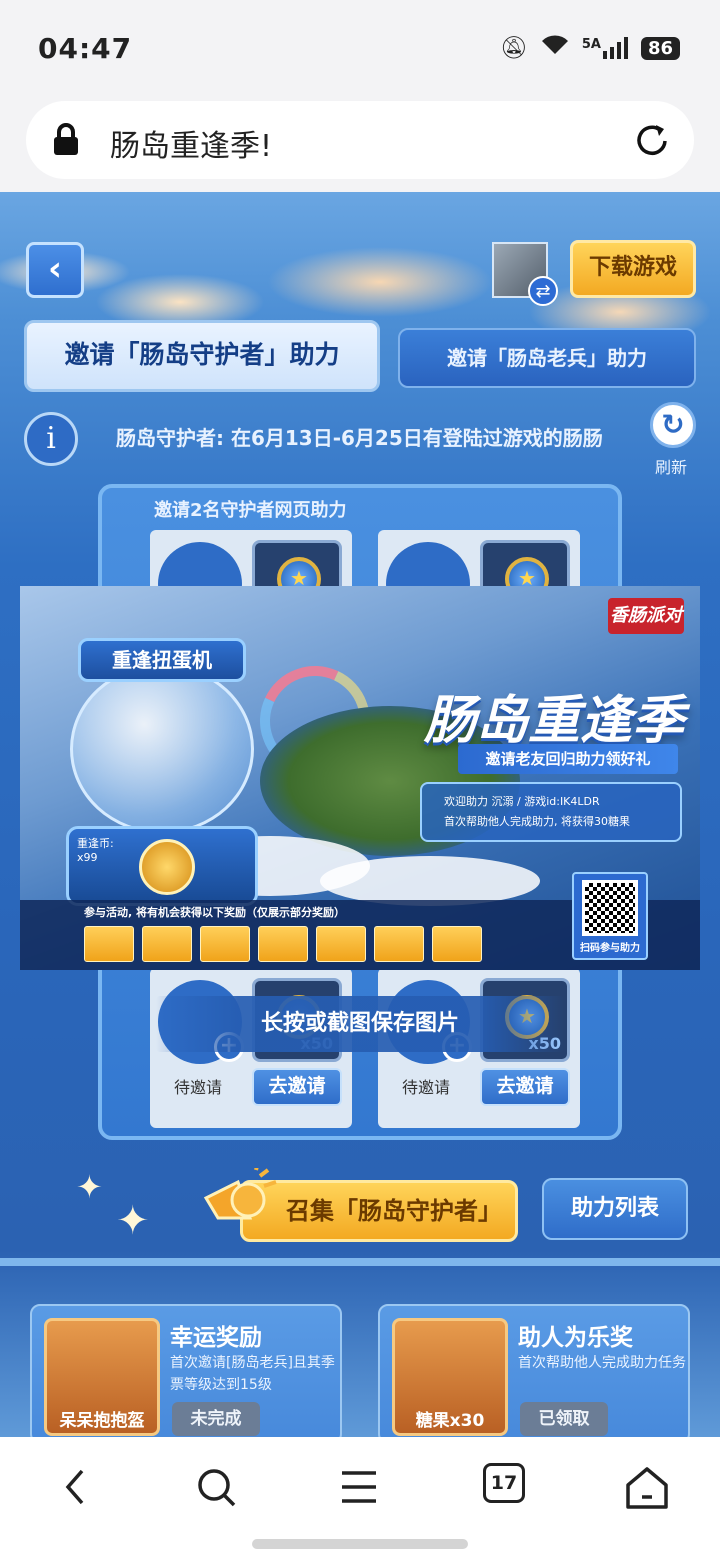 The width and height of the screenshot is (720, 1560). Describe the element at coordinates (522, 801) in the screenshot. I see `welcome-line: 欢迎助力 沉溺 / 游戏id:IK4LDR` at that location.